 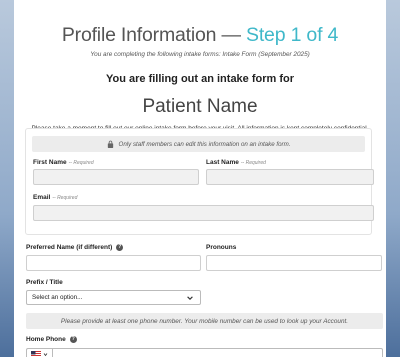 What do you see at coordinates (116, 177) in the screenshot?
I see `first-name-field` at bounding box center [116, 177].